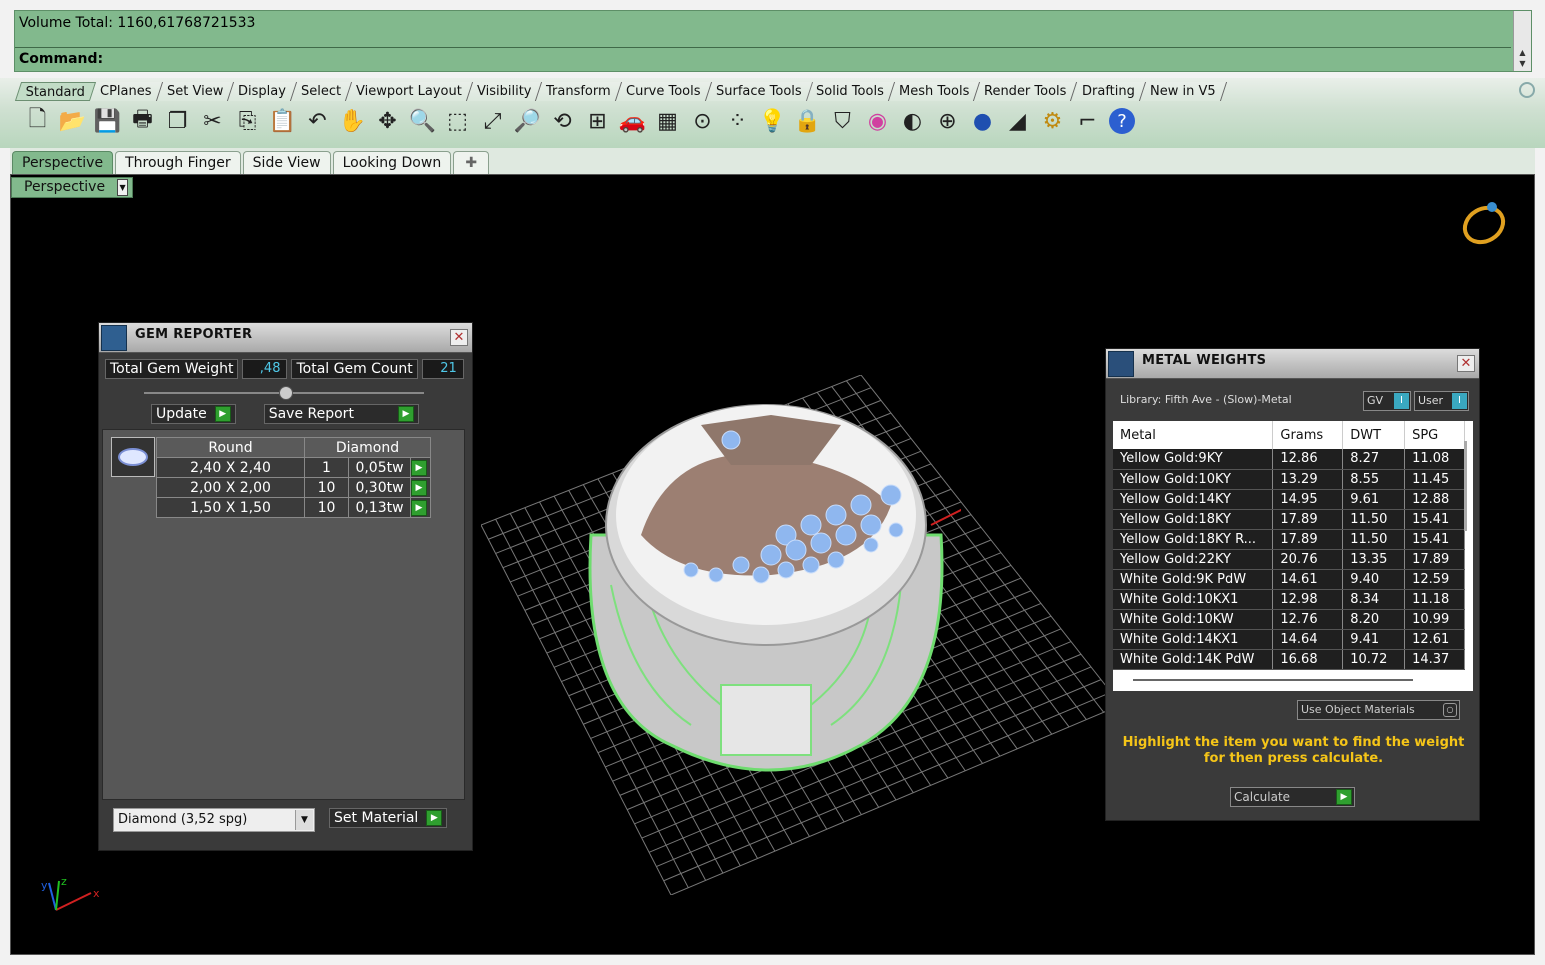 This screenshot has height=965, width=1545. What do you see at coordinates (388, 818) in the screenshot?
I see `set-material-button: Set Material ▶` at bounding box center [388, 818].